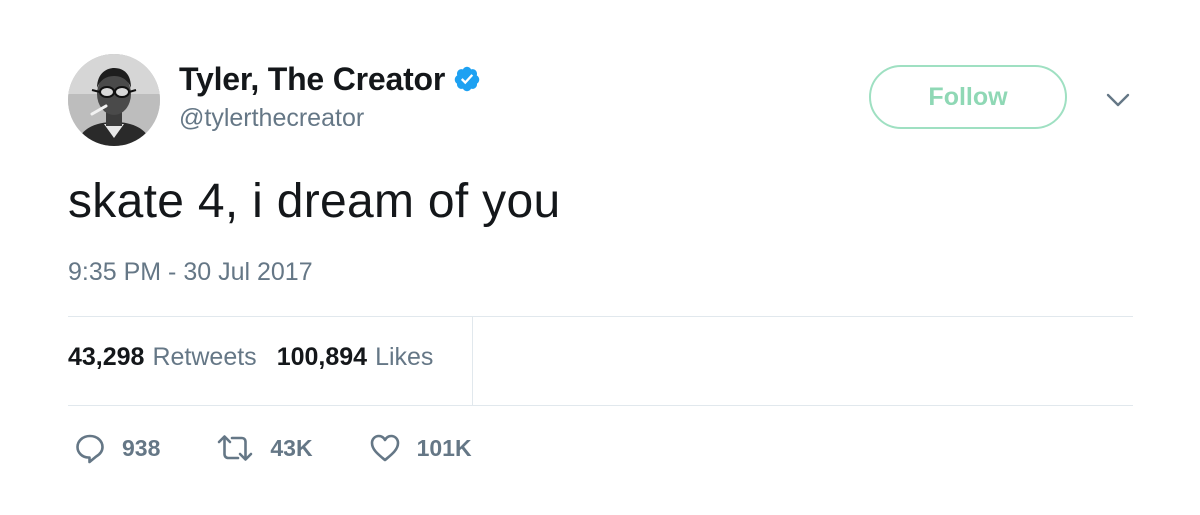  What do you see at coordinates (204, 357) in the screenshot?
I see `retweets-label: Retweets` at bounding box center [204, 357].